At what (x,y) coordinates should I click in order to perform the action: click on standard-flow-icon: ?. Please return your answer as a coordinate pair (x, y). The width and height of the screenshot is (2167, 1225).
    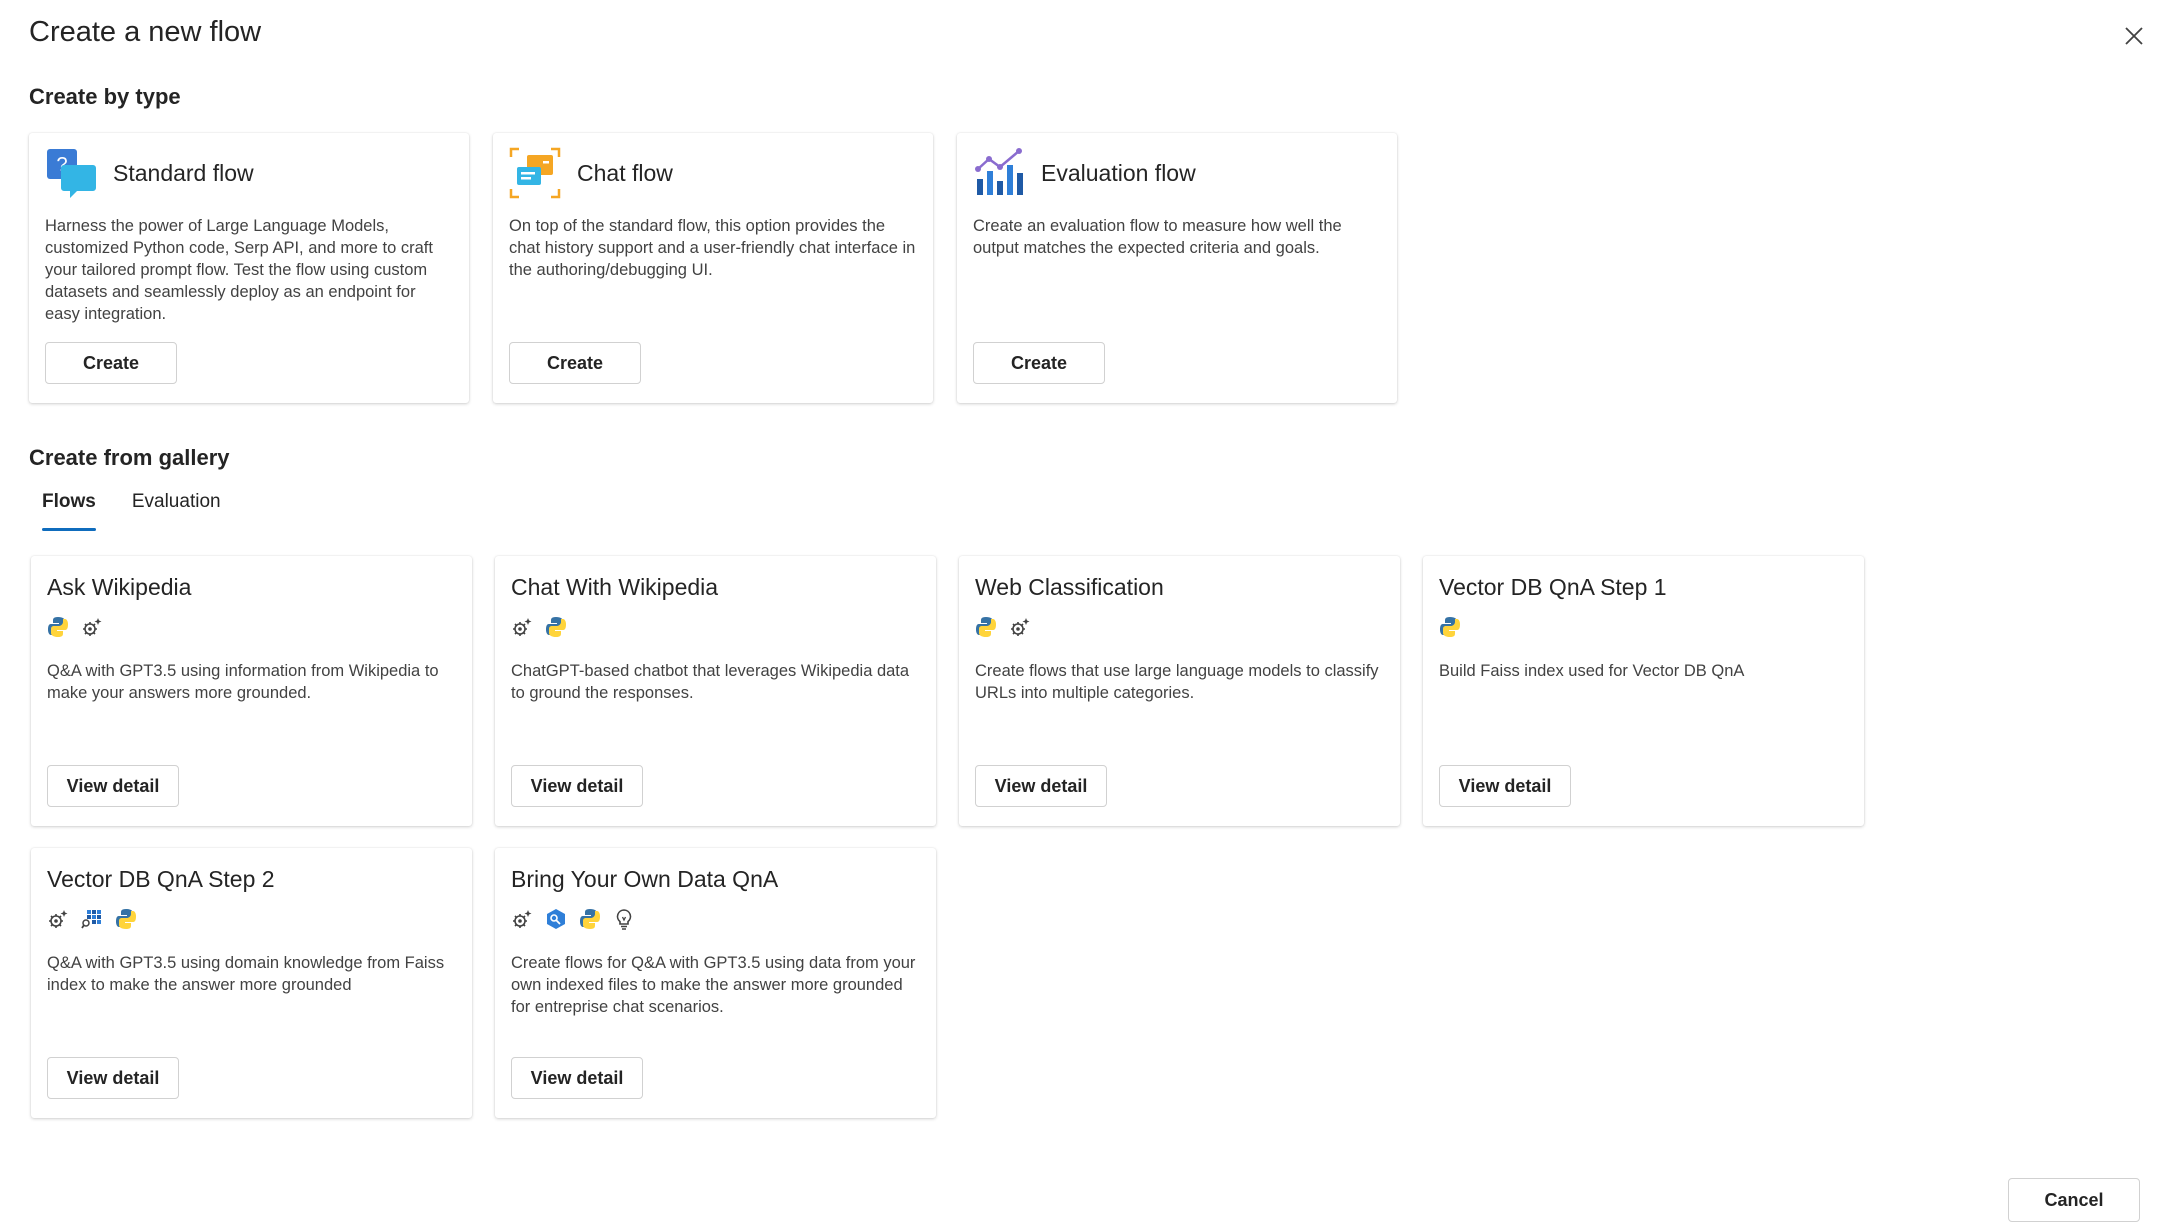
    Looking at the image, I should click on (71, 173).